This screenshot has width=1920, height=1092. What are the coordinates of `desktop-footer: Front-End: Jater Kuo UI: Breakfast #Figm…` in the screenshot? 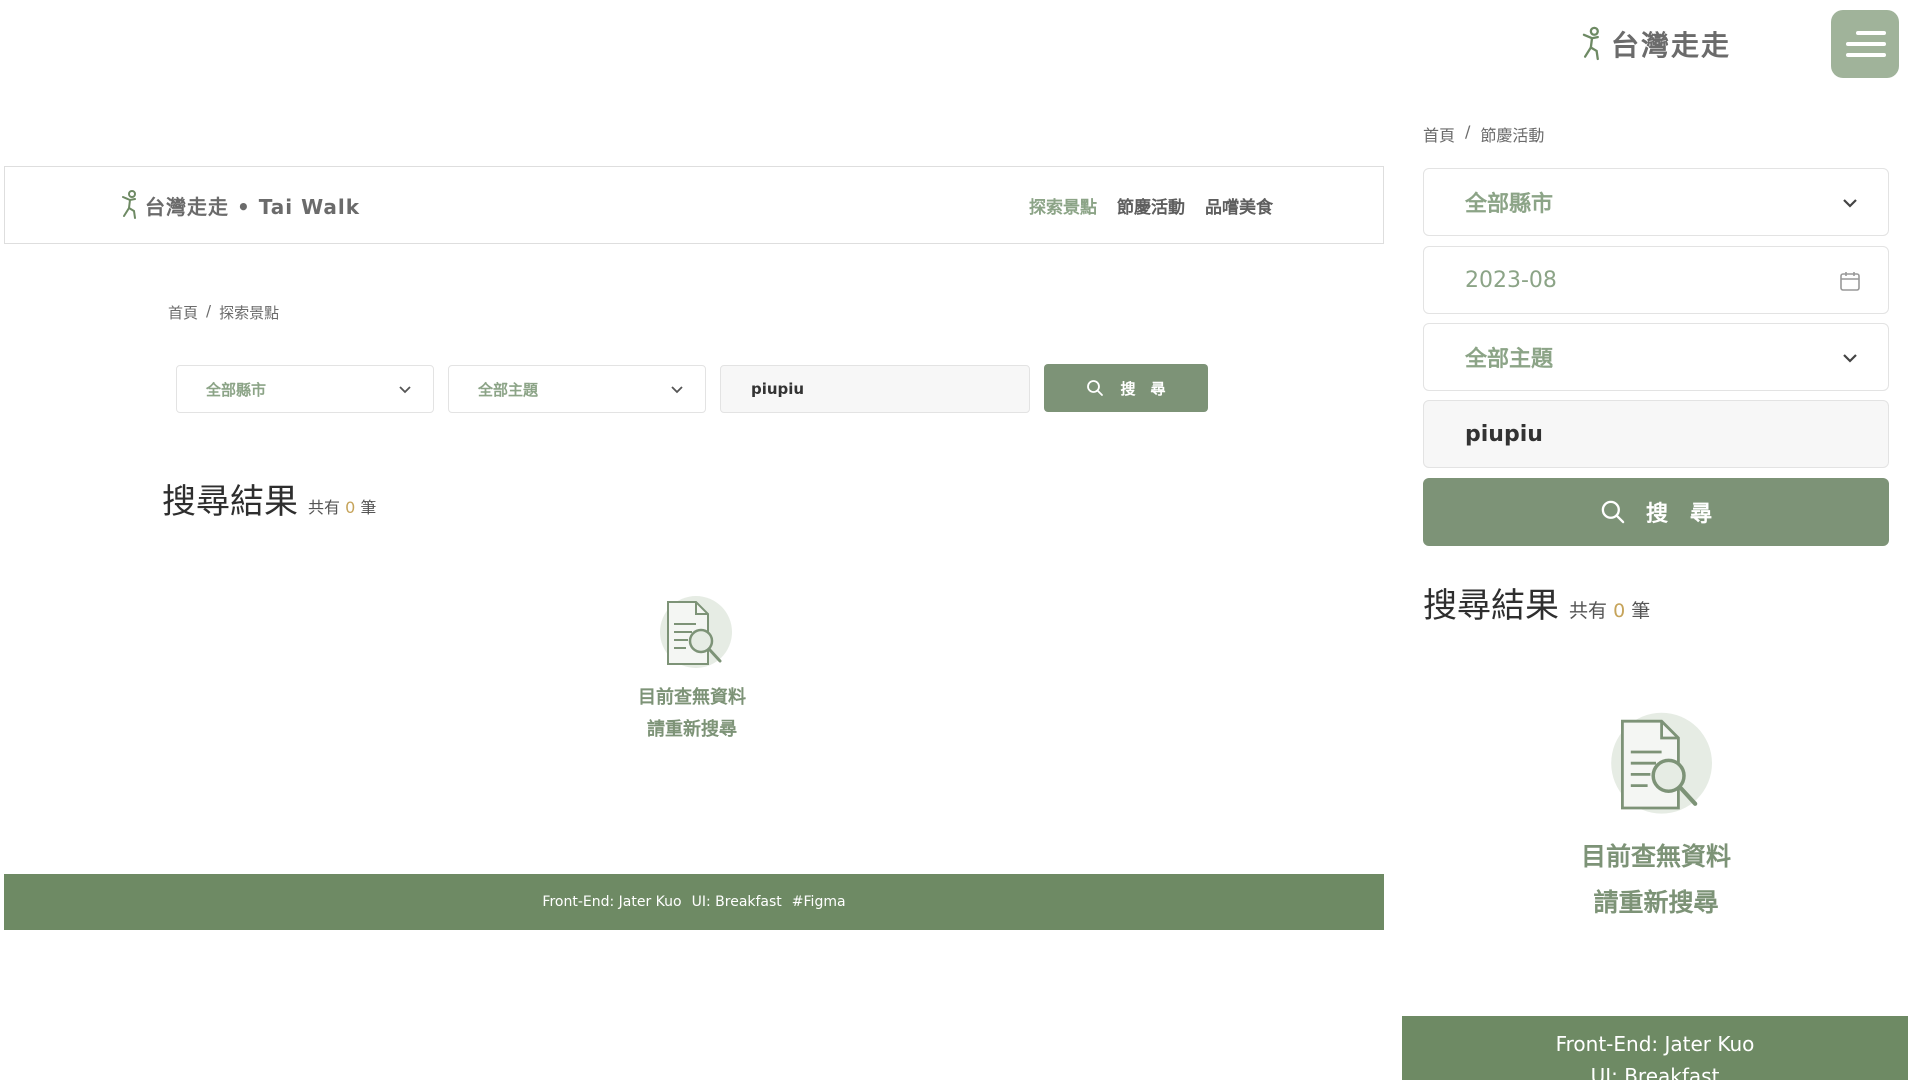 It's located at (694, 902).